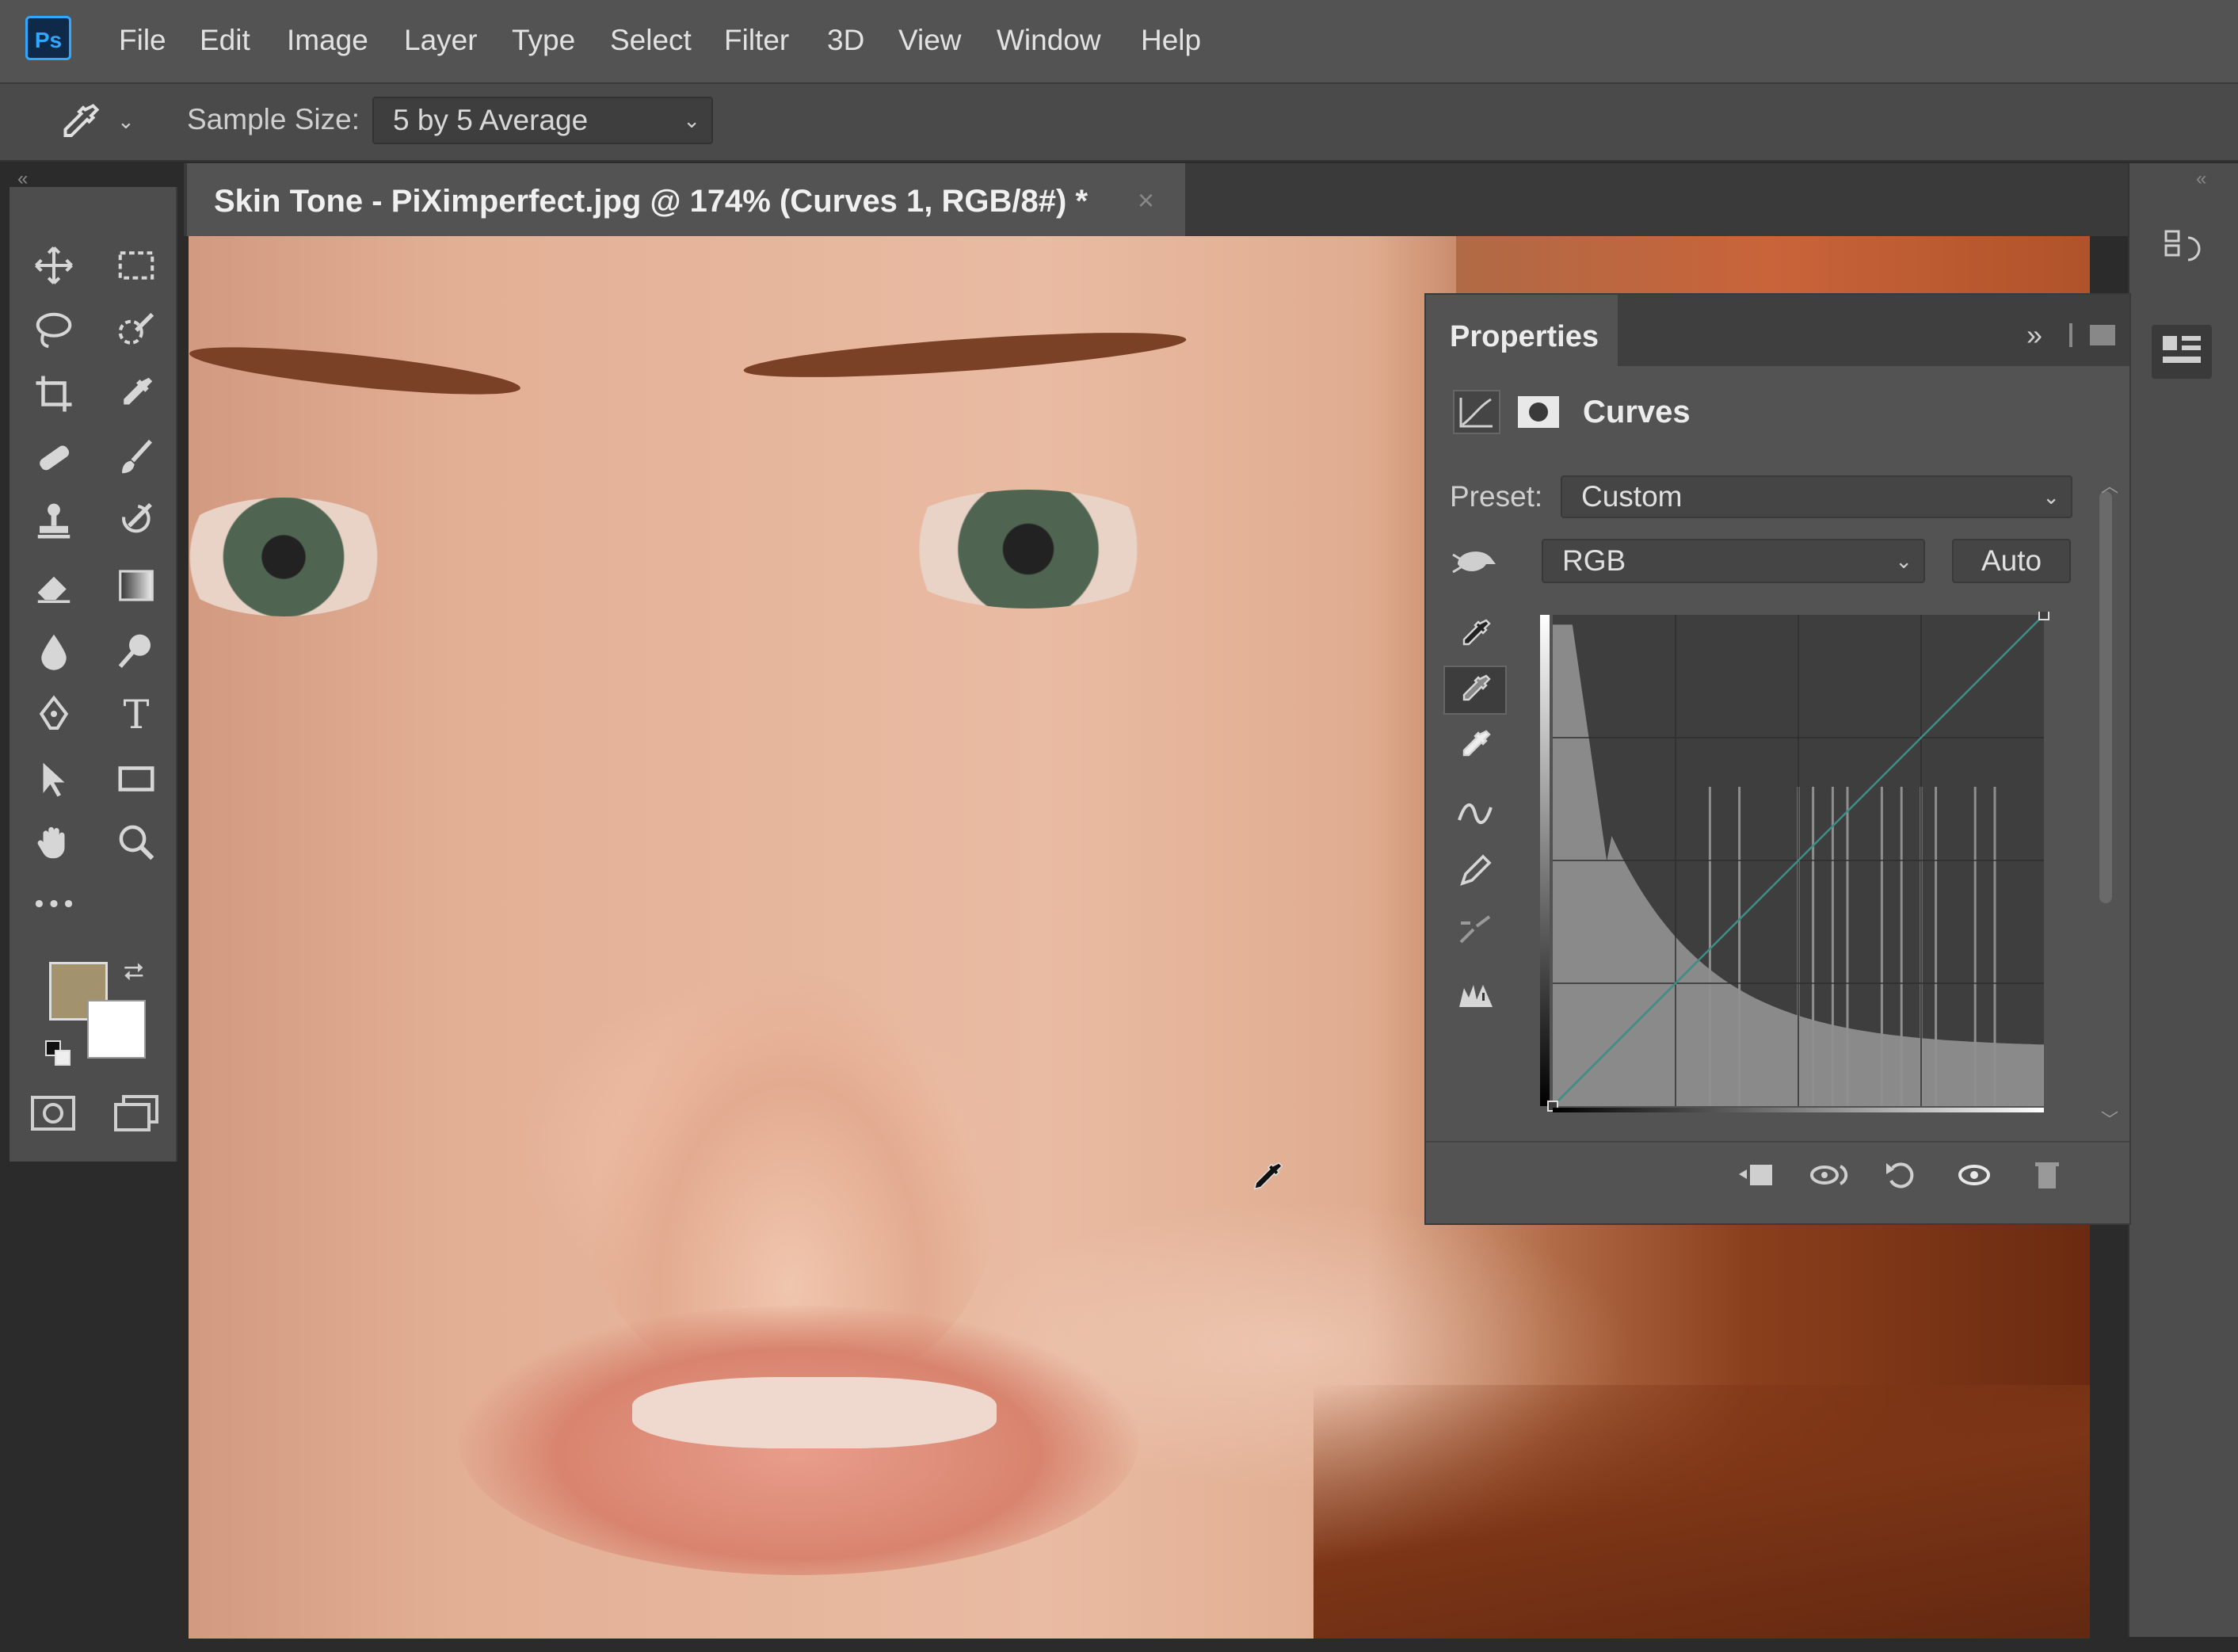  I want to click on menu-image: Image, so click(327, 40).